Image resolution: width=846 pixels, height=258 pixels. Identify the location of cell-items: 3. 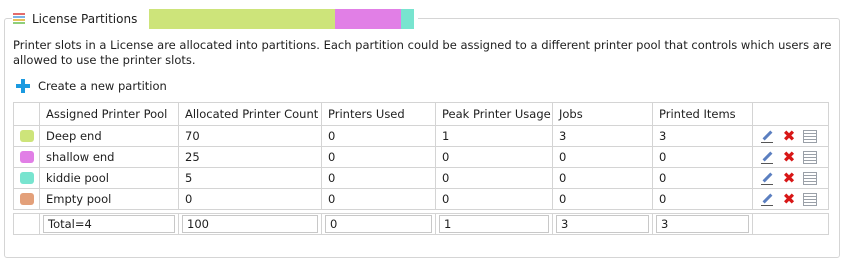
(702, 136).